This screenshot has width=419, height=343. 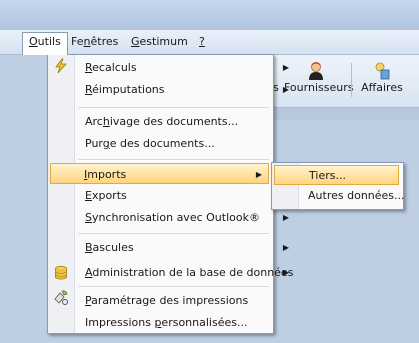 I want to click on menu-outils: Outils, so click(x=45, y=43).